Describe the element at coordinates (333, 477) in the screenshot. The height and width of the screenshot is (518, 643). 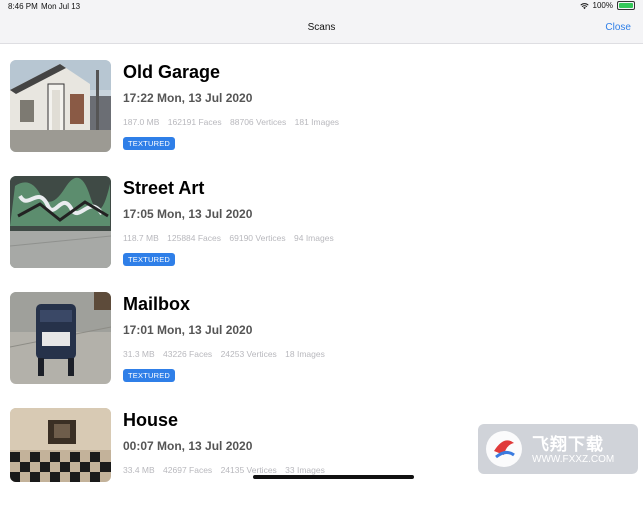
I see `home-indicator` at that location.